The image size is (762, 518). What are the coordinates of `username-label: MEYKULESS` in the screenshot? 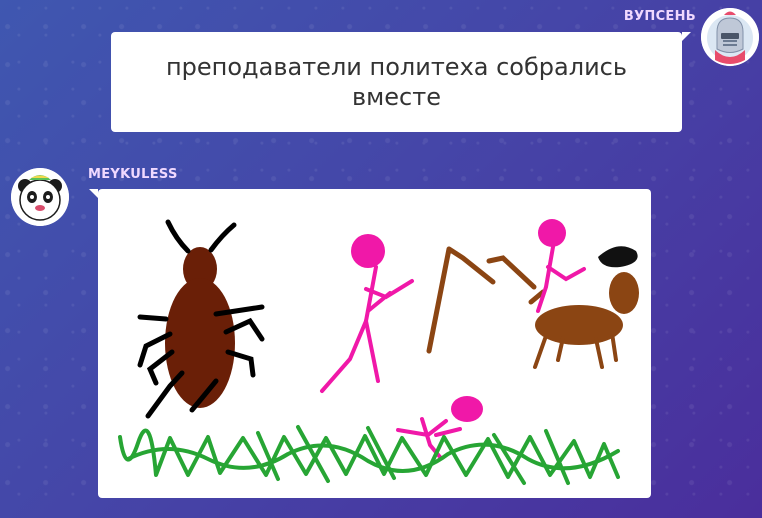 It's located at (133, 174).